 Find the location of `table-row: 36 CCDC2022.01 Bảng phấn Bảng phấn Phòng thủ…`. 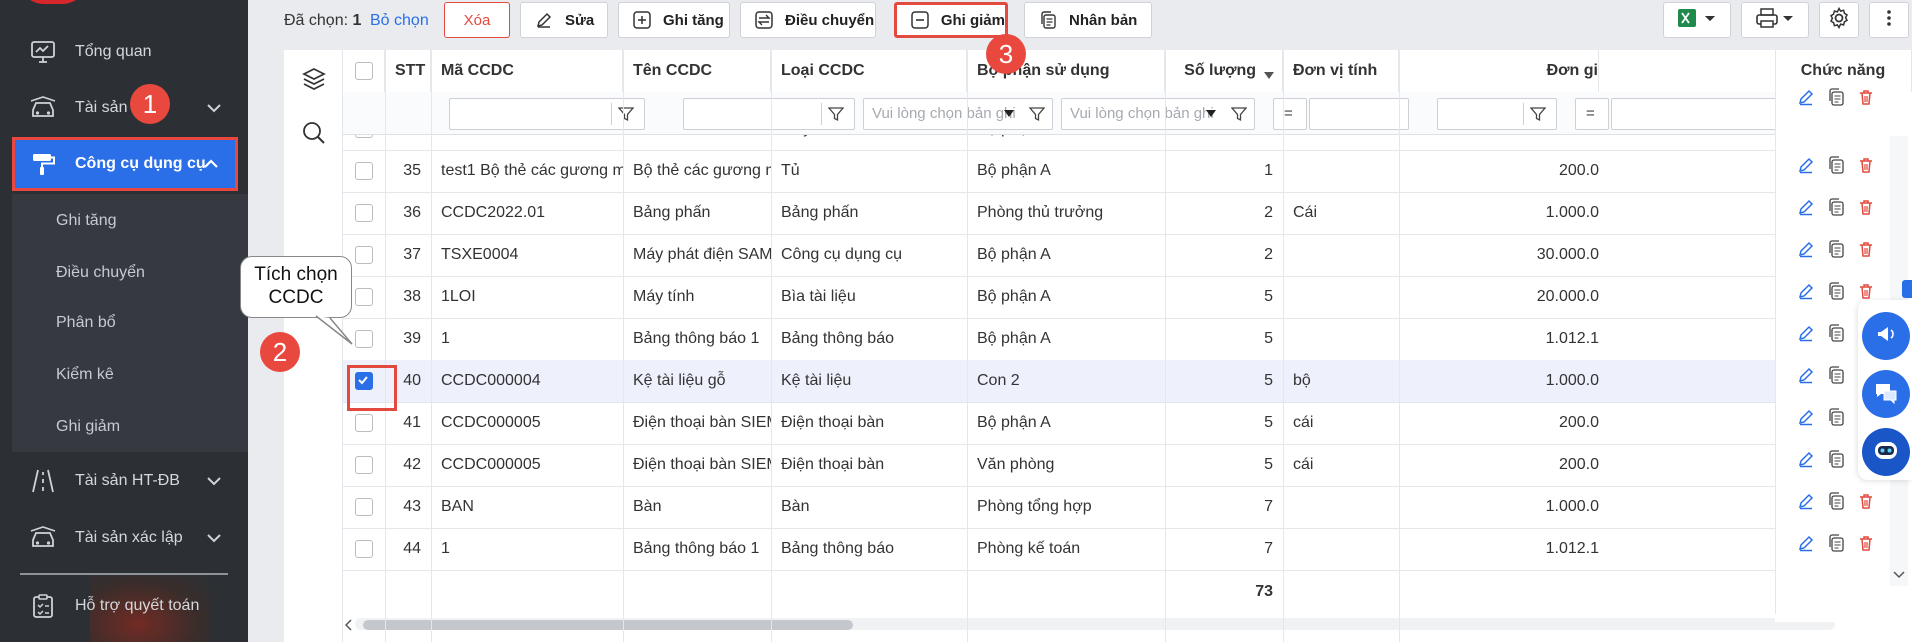

table-row: 36 CCDC2022.01 Bảng phấn Bảng phấn Phòng thủ… is located at coordinates (1127, 213).